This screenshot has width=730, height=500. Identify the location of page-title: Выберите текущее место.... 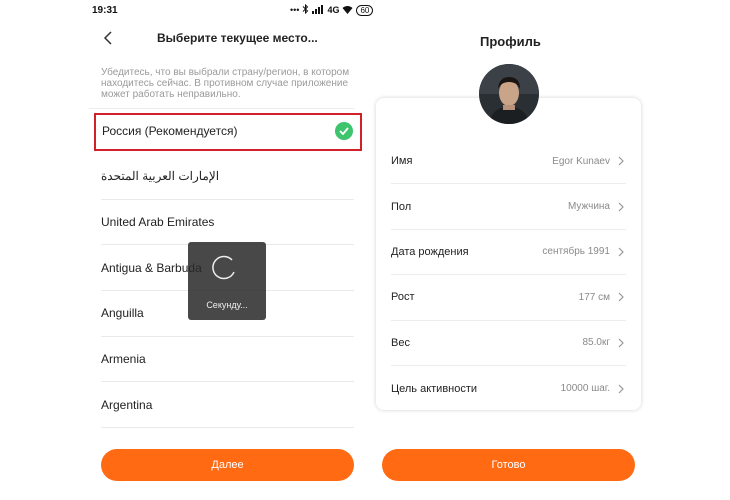
(237, 38).